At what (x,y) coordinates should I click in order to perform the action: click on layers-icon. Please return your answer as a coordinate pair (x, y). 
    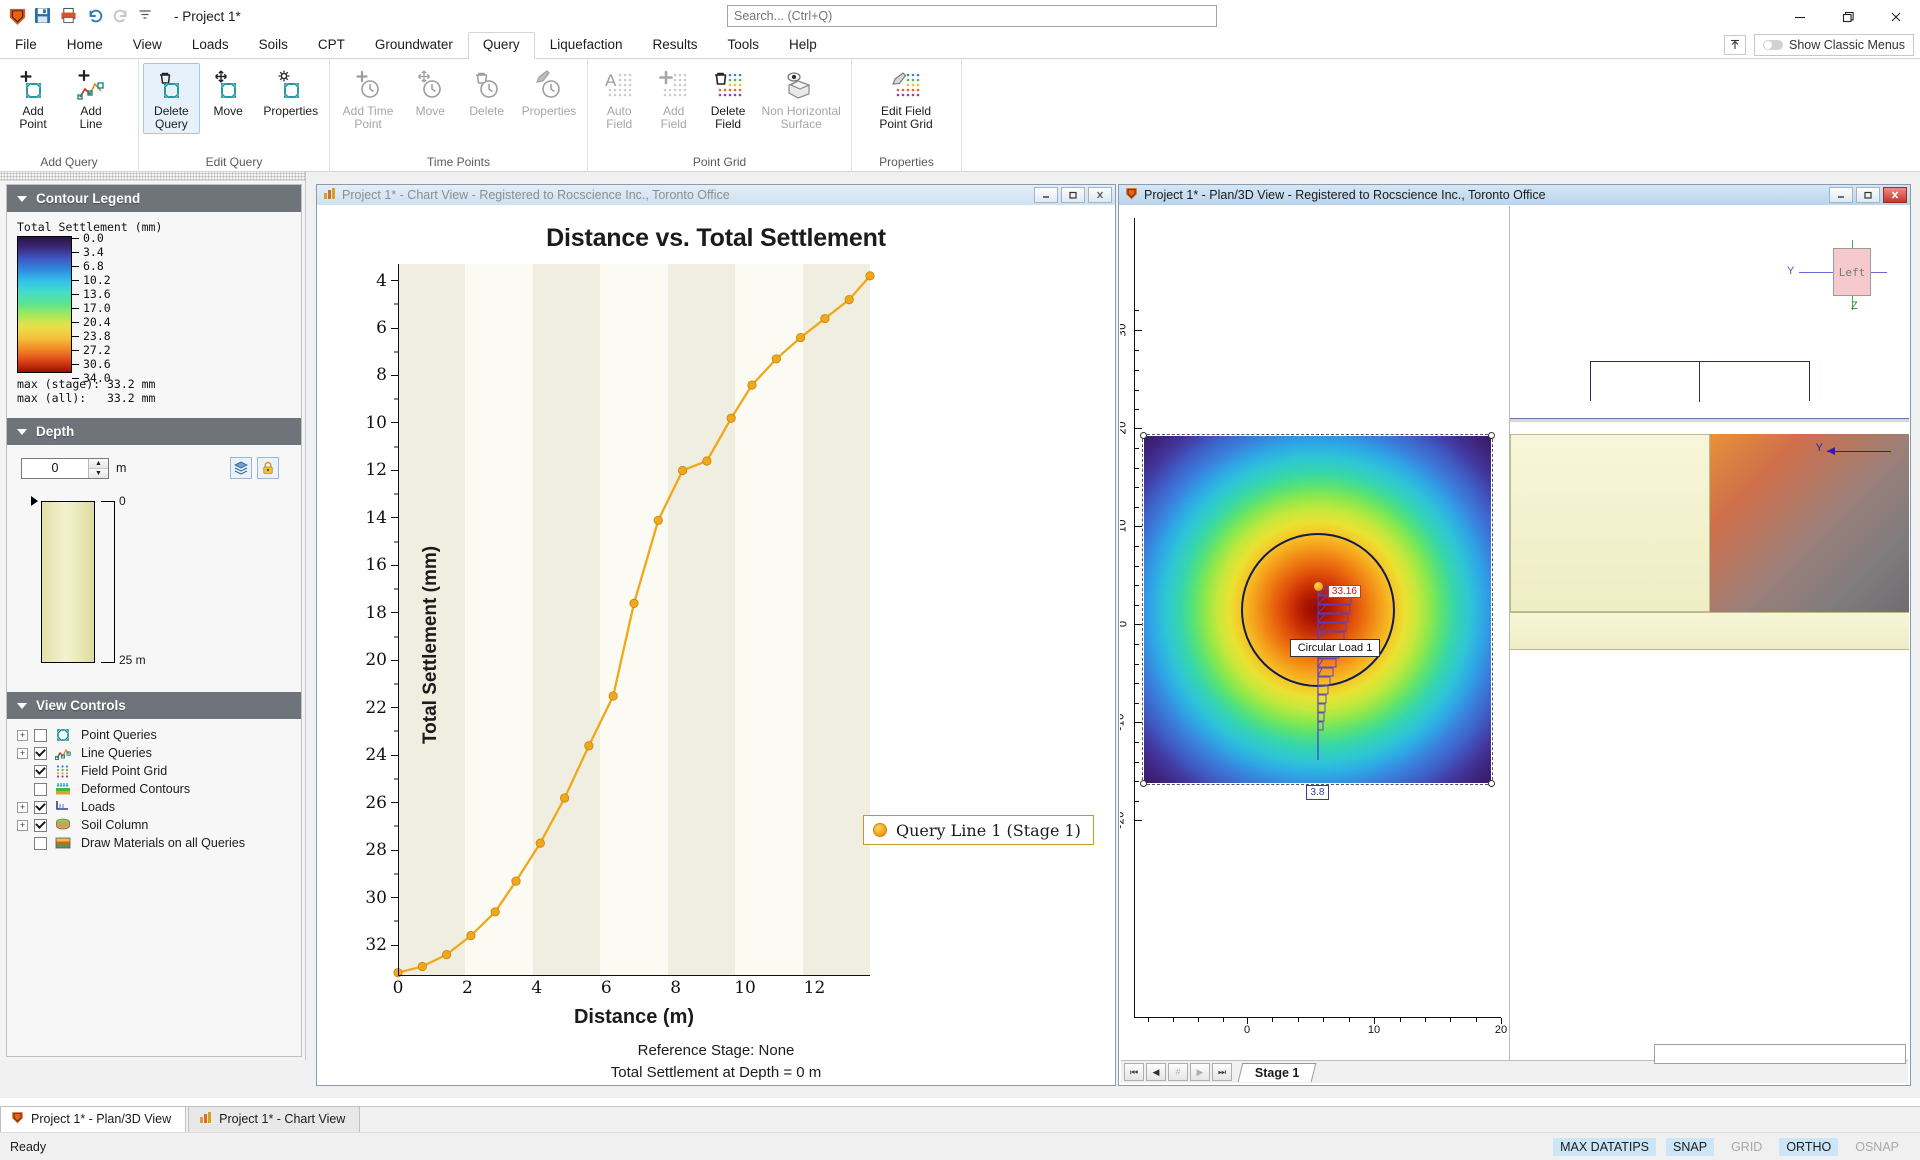
    Looking at the image, I should click on (241, 468).